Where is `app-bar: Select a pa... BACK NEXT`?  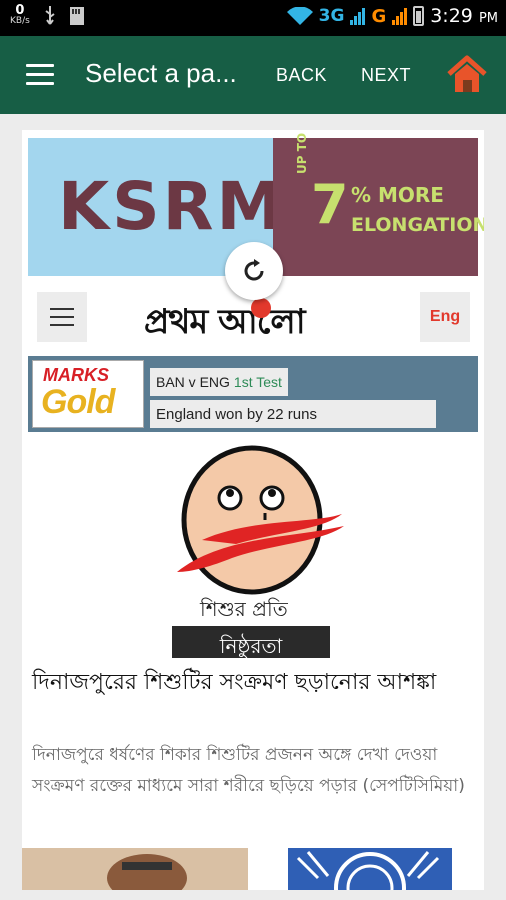
app-bar: Select a pa... BACK NEXT is located at coordinates (253, 75).